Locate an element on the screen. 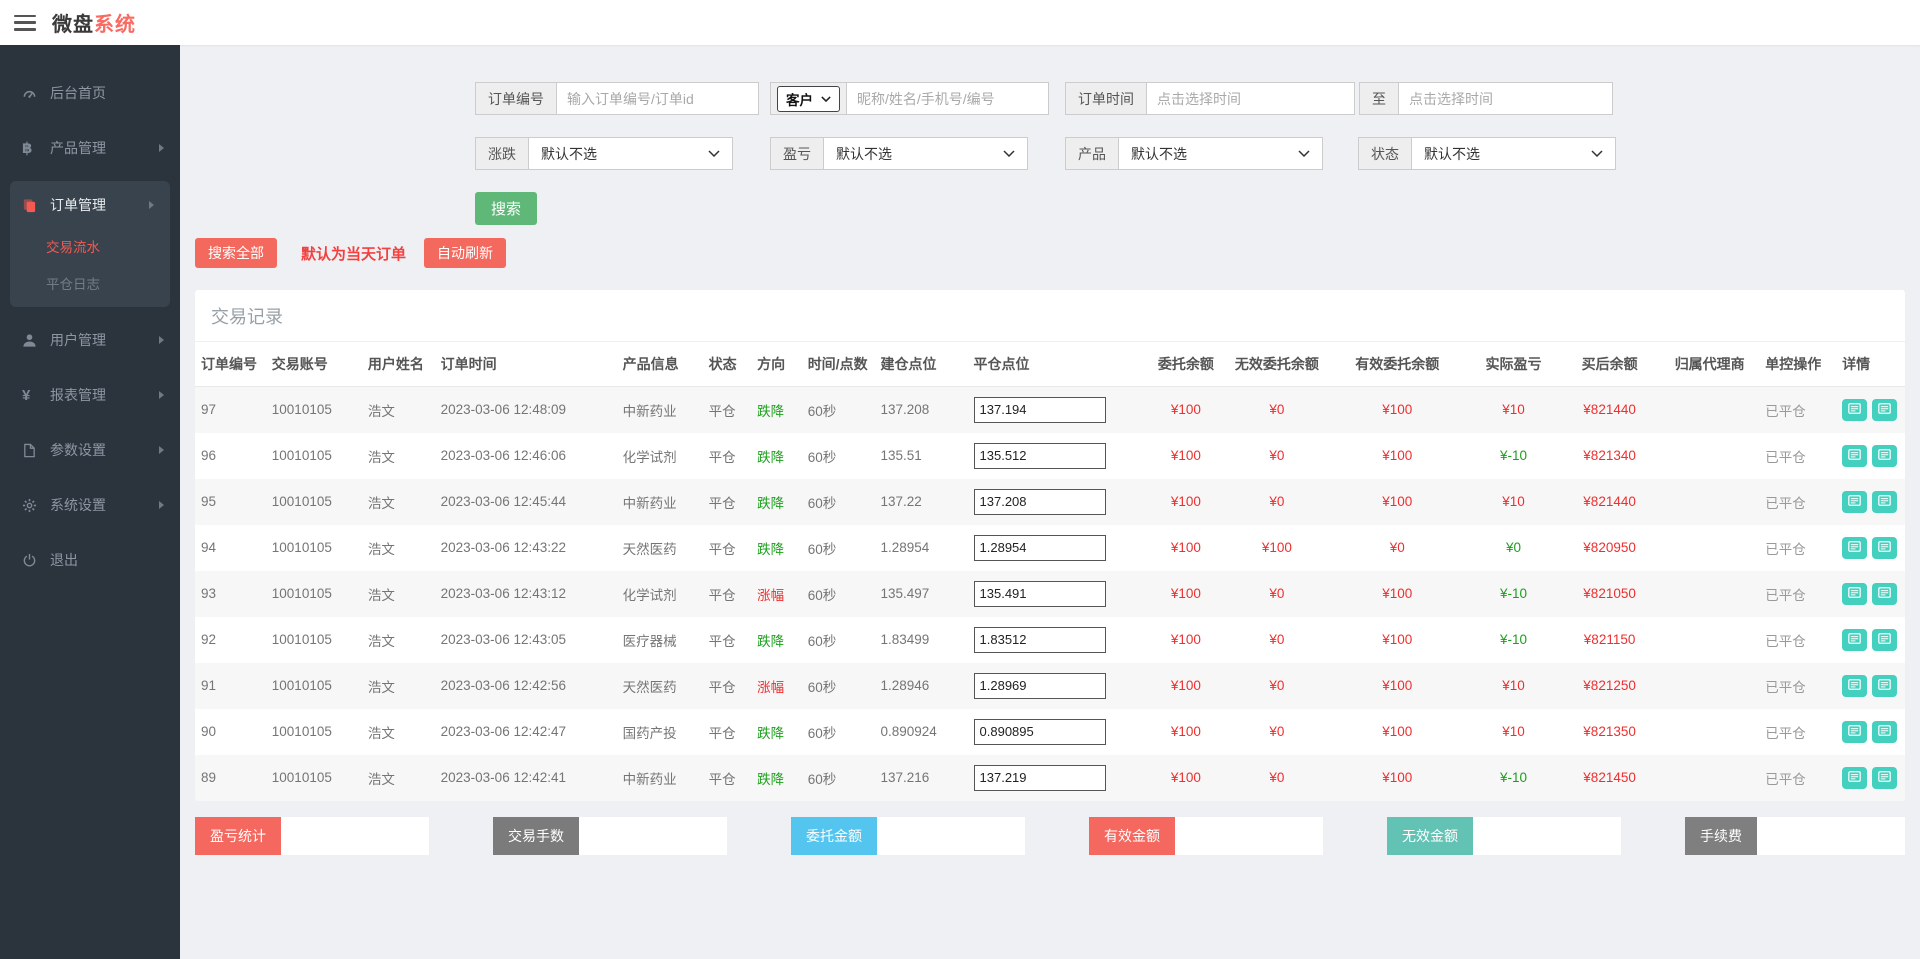 The width and height of the screenshot is (1920, 959). customer-input is located at coordinates (947, 98).